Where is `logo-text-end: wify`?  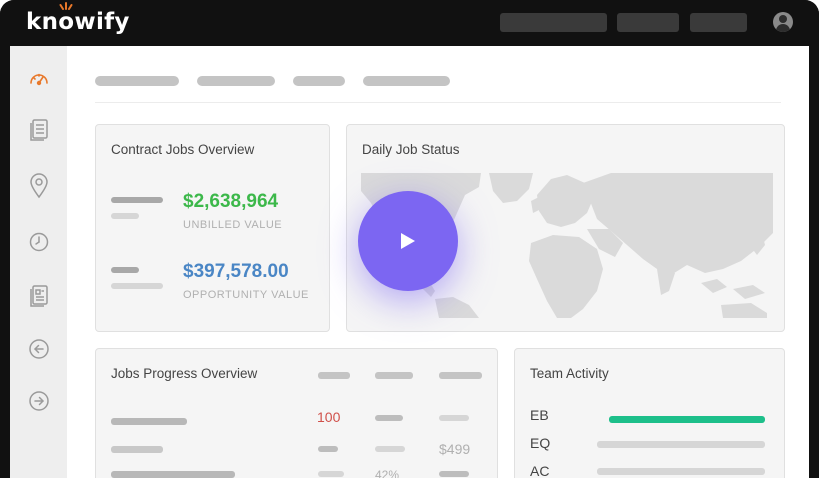 logo-text-end: wify is located at coordinates (102, 22).